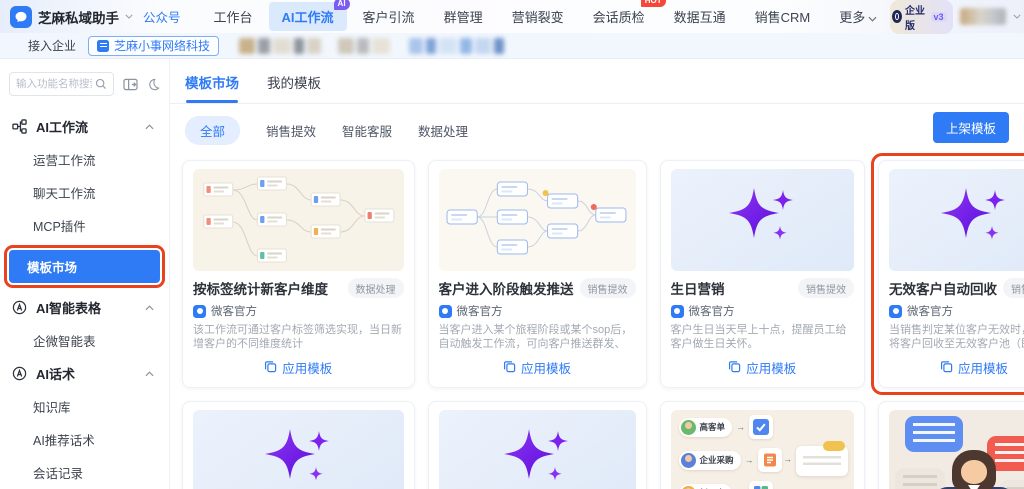  Describe the element at coordinates (84, 159) in the screenshot. I see `sidebar-item-运营工作流: 运营工作流` at that location.